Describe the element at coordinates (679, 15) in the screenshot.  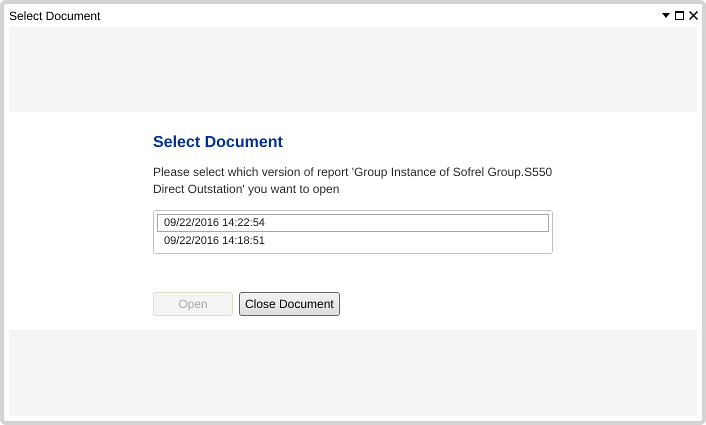
I see `maximize-icon` at that location.